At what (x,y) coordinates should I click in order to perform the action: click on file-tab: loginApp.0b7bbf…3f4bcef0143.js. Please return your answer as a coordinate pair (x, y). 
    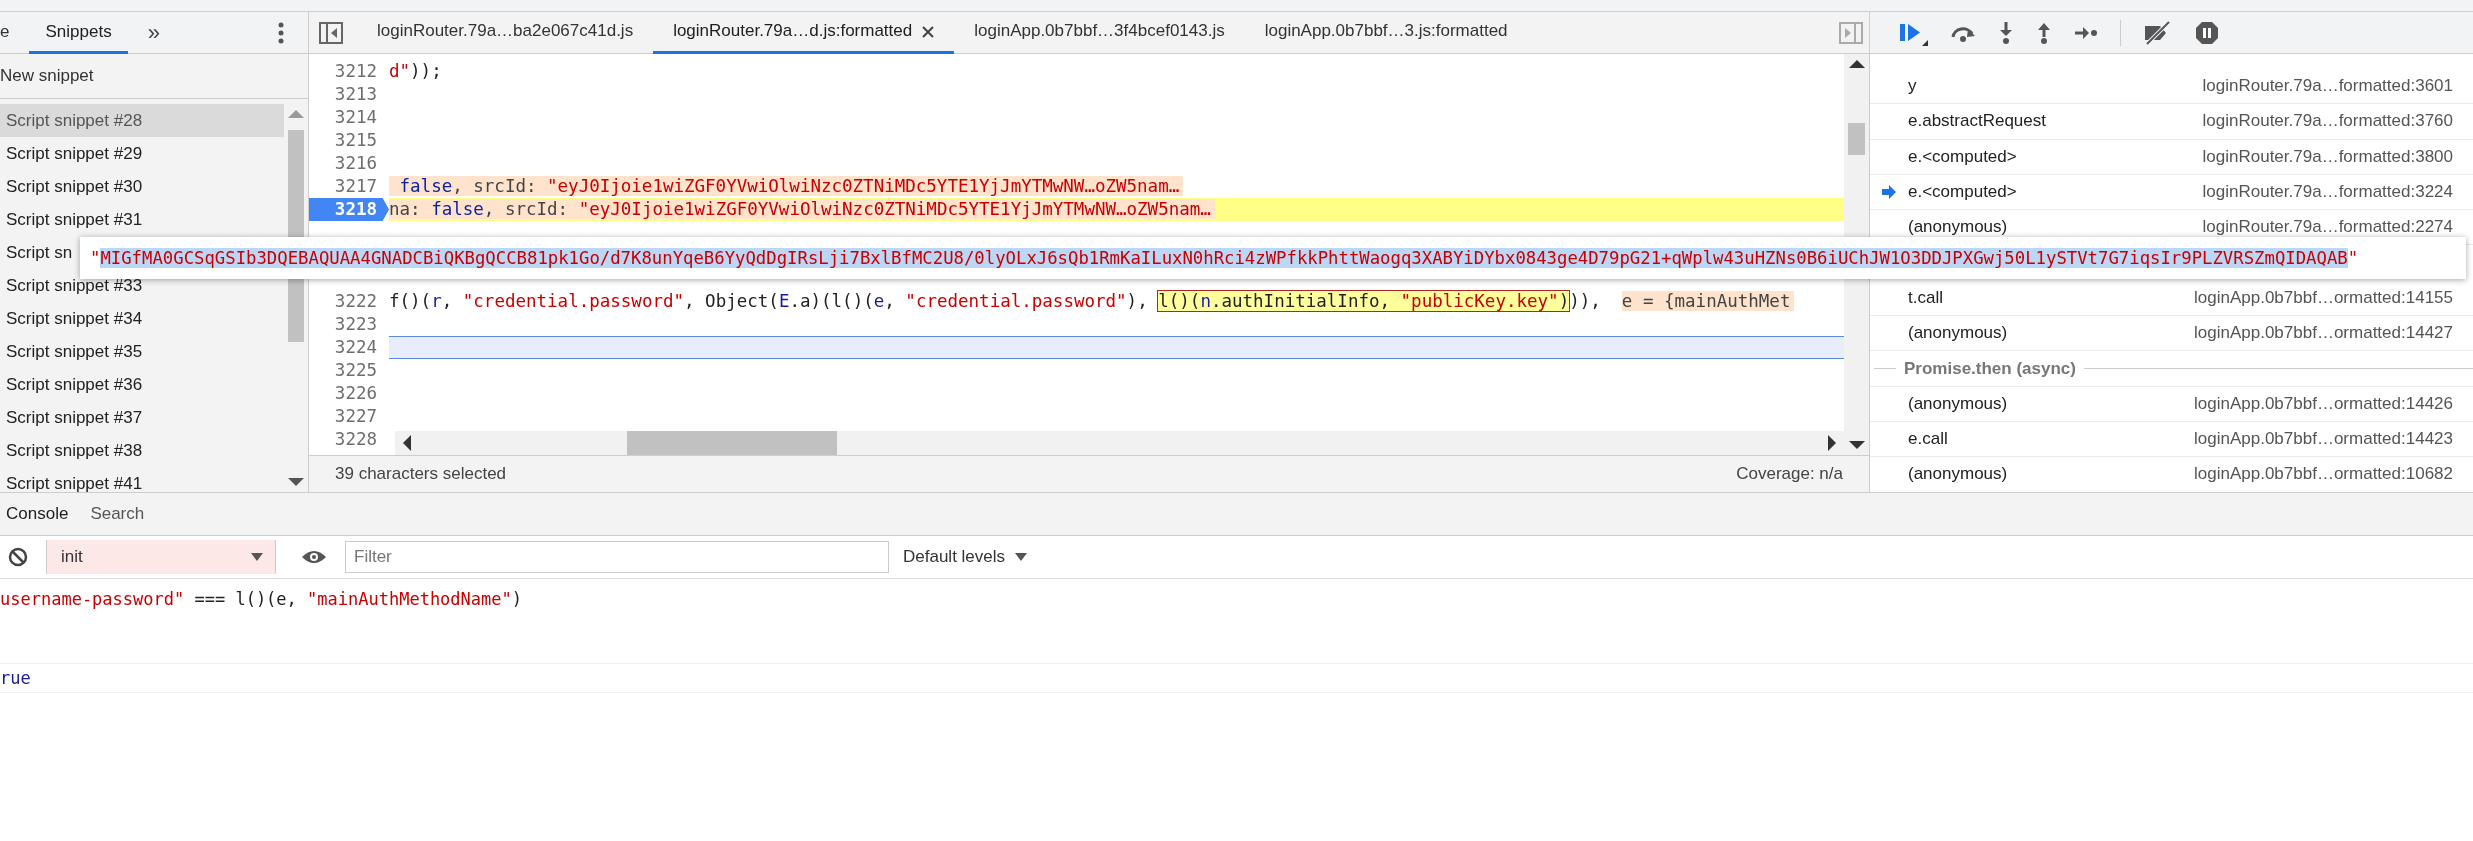
    Looking at the image, I should click on (1099, 32).